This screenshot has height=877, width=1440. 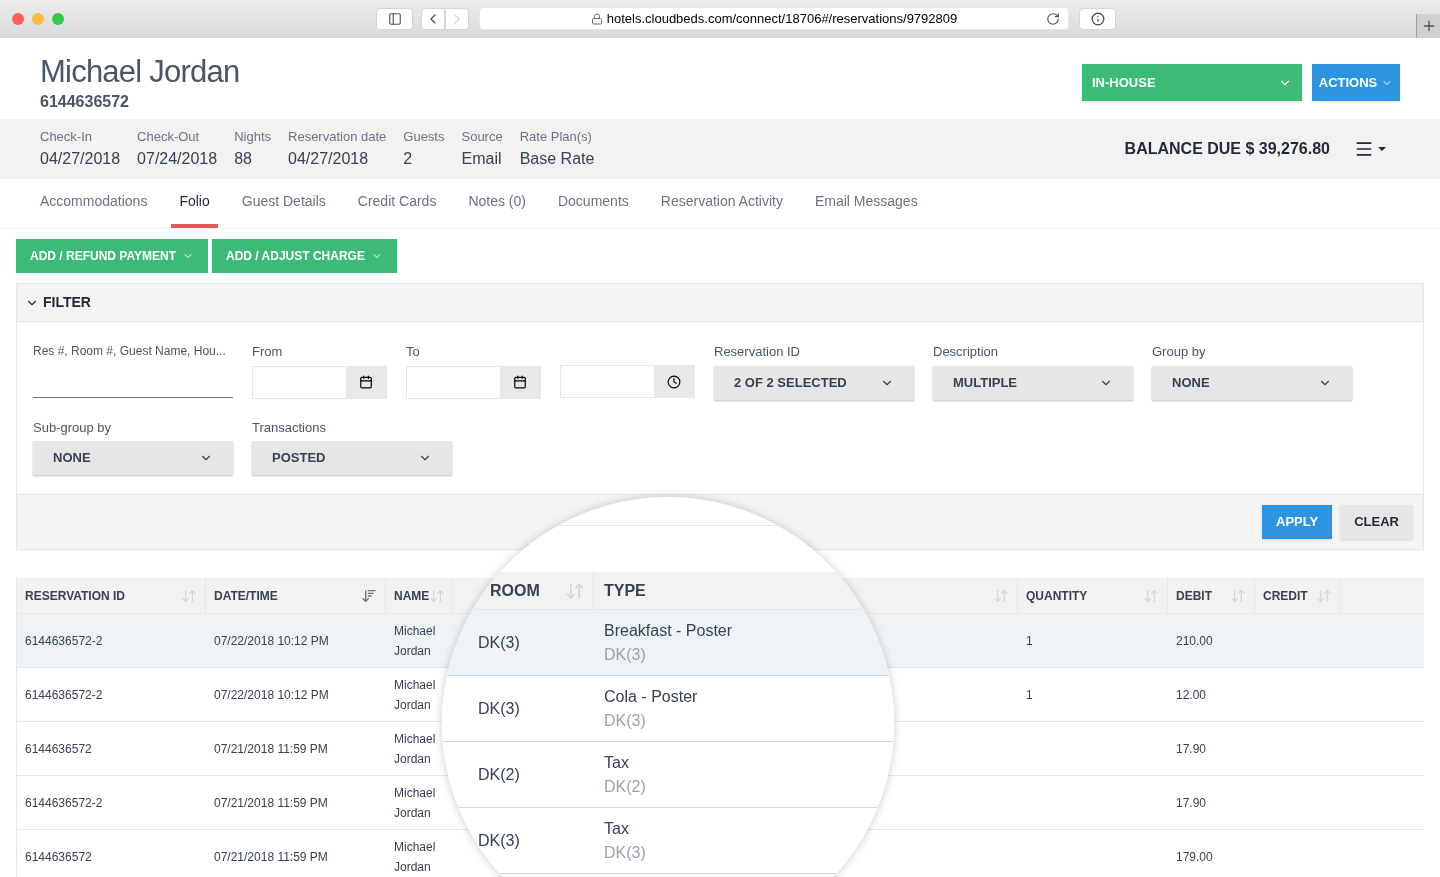 I want to click on field-label: Group by, so click(x=1179, y=352).